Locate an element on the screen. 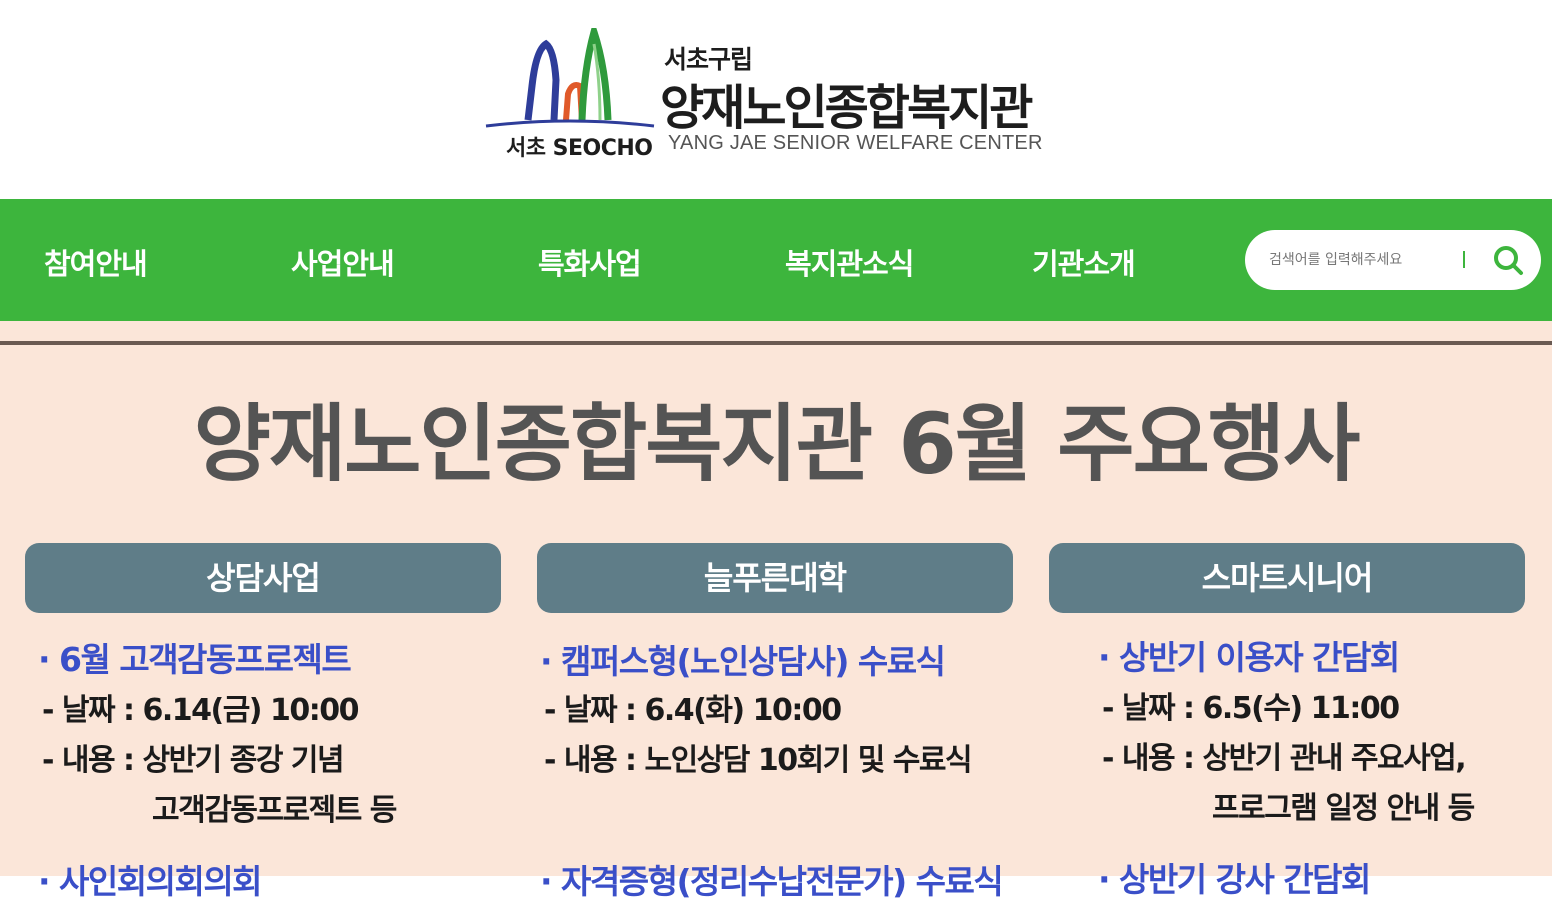 The image size is (1552, 903). column-heading: 스마트시니어 is located at coordinates (1287, 578).